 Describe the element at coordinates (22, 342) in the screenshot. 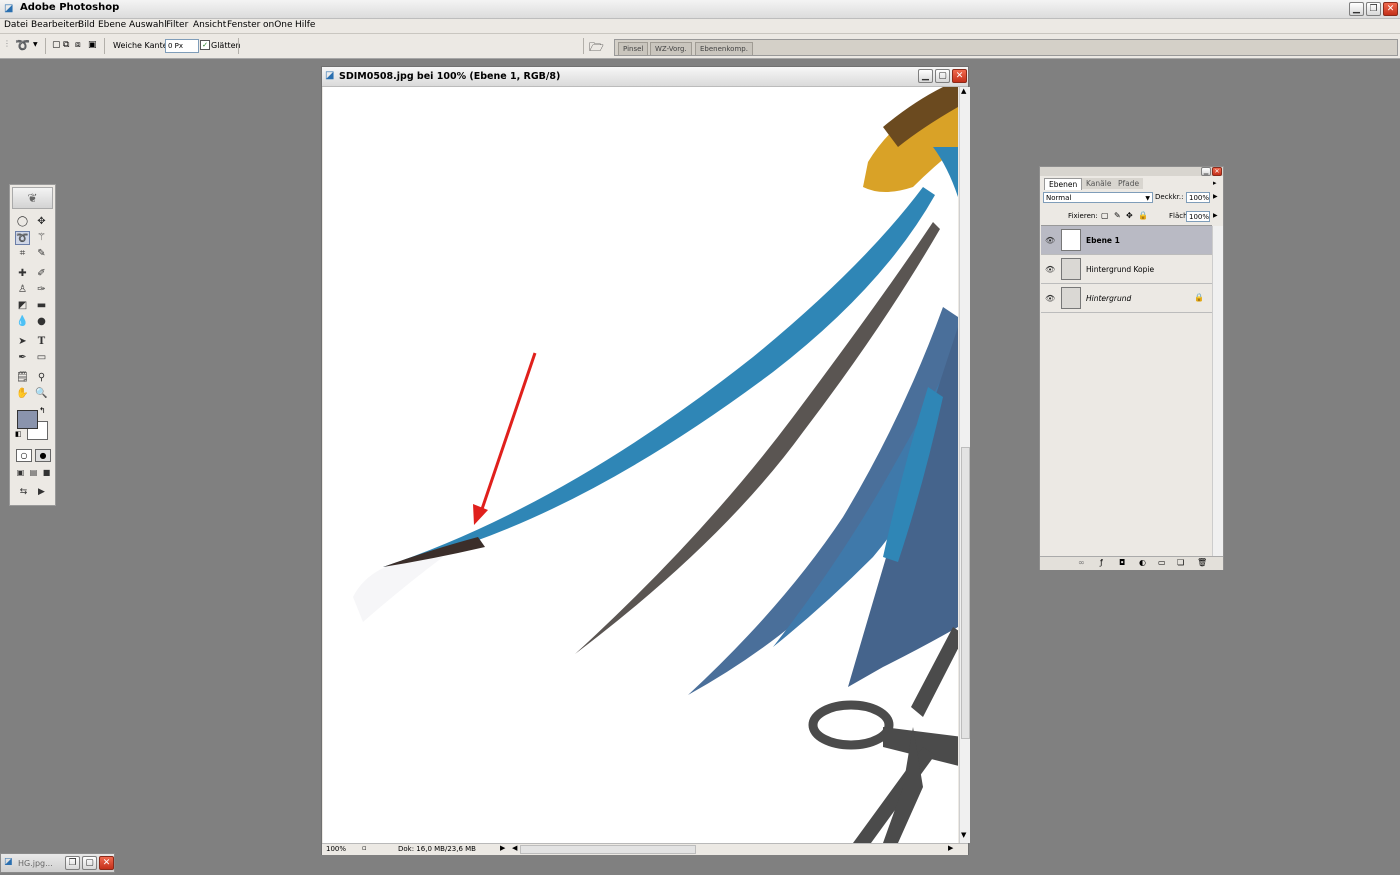

I see `path-select-icon: ➤` at that location.